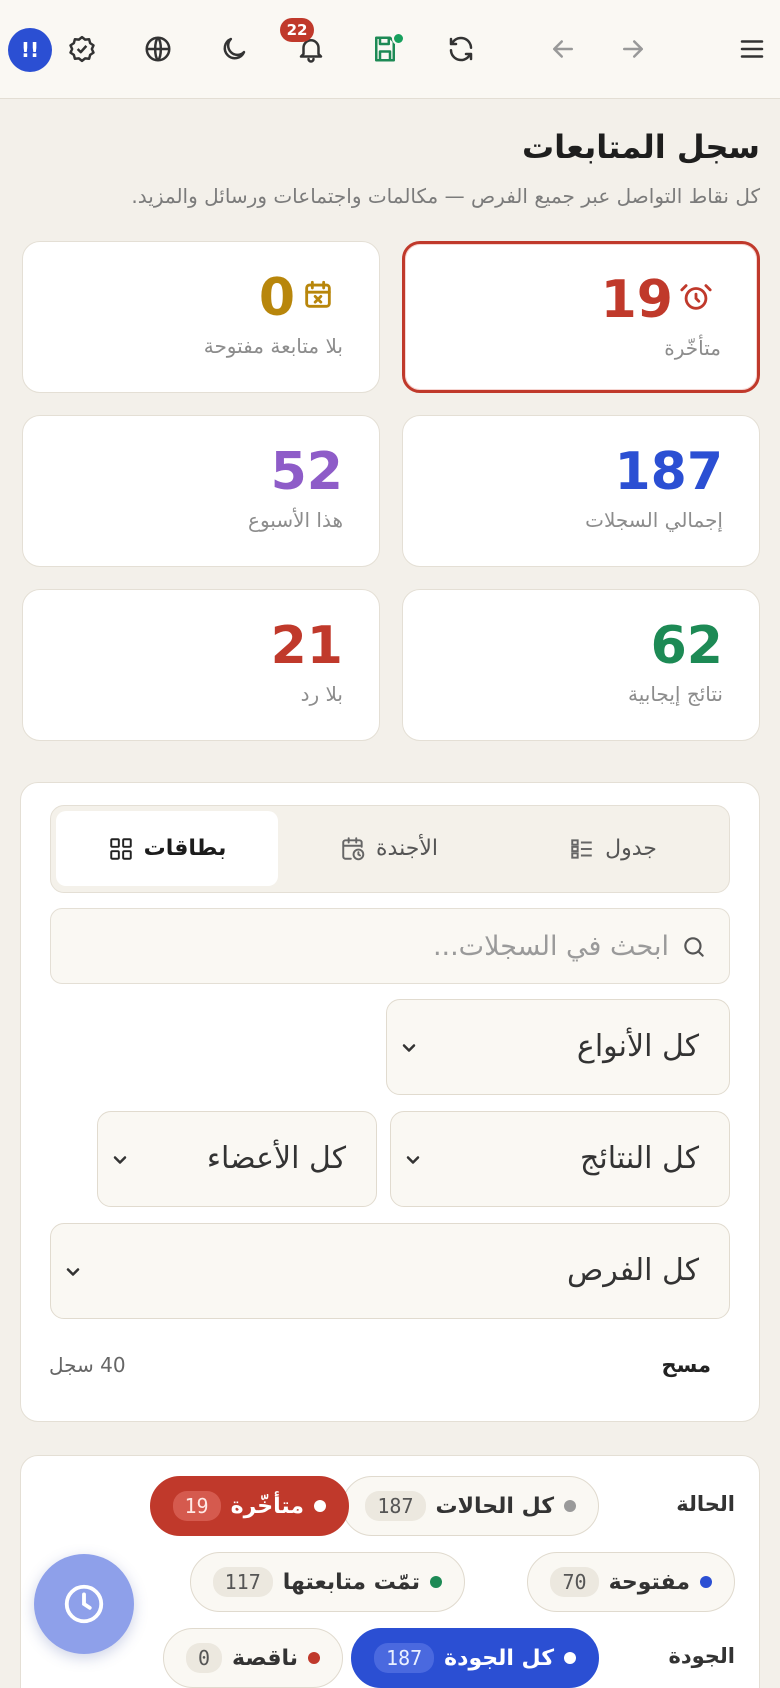 The image size is (780, 1688). What do you see at coordinates (306, 472) in the screenshot?
I see `stat-value: 52` at bounding box center [306, 472].